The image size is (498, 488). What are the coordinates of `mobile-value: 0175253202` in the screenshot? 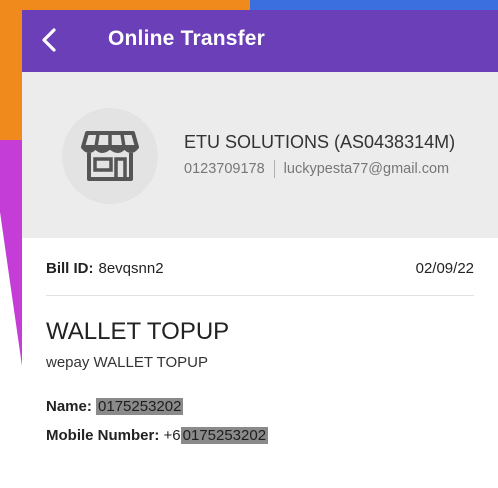 It's located at (224, 435).